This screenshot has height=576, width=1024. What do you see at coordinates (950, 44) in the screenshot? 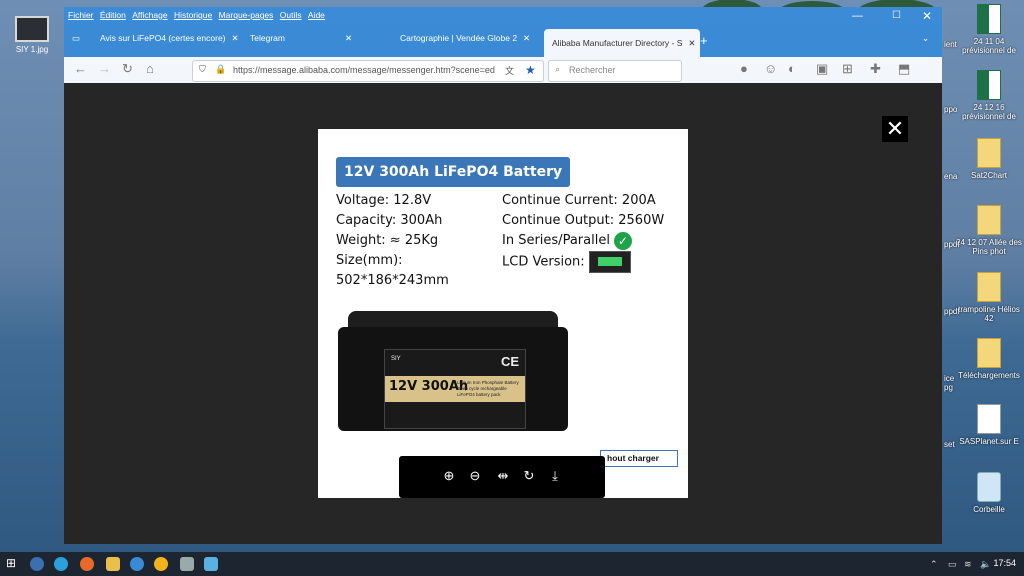
I see `desktop-label-fragment: ient` at bounding box center [950, 44].